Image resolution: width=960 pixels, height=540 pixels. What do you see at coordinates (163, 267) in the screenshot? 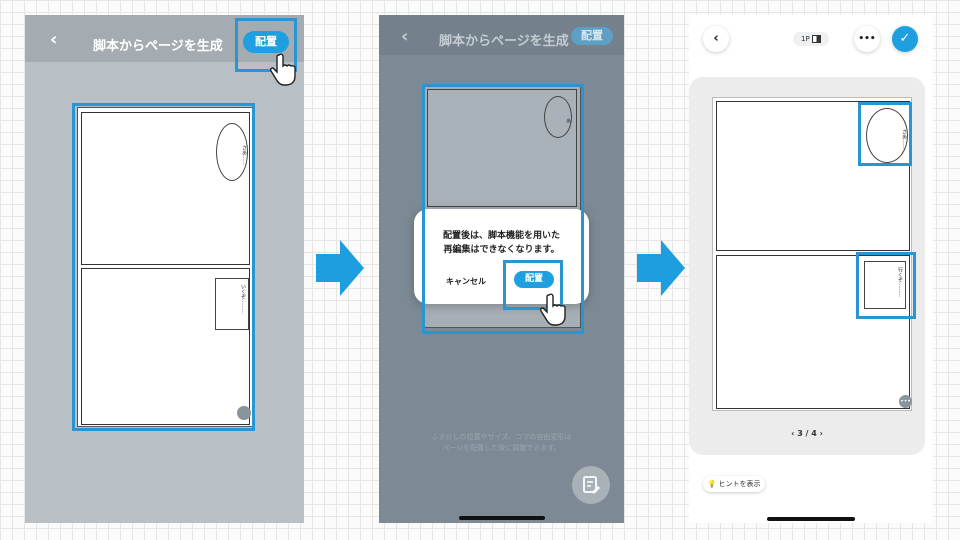
I see `highlight-page` at bounding box center [163, 267].